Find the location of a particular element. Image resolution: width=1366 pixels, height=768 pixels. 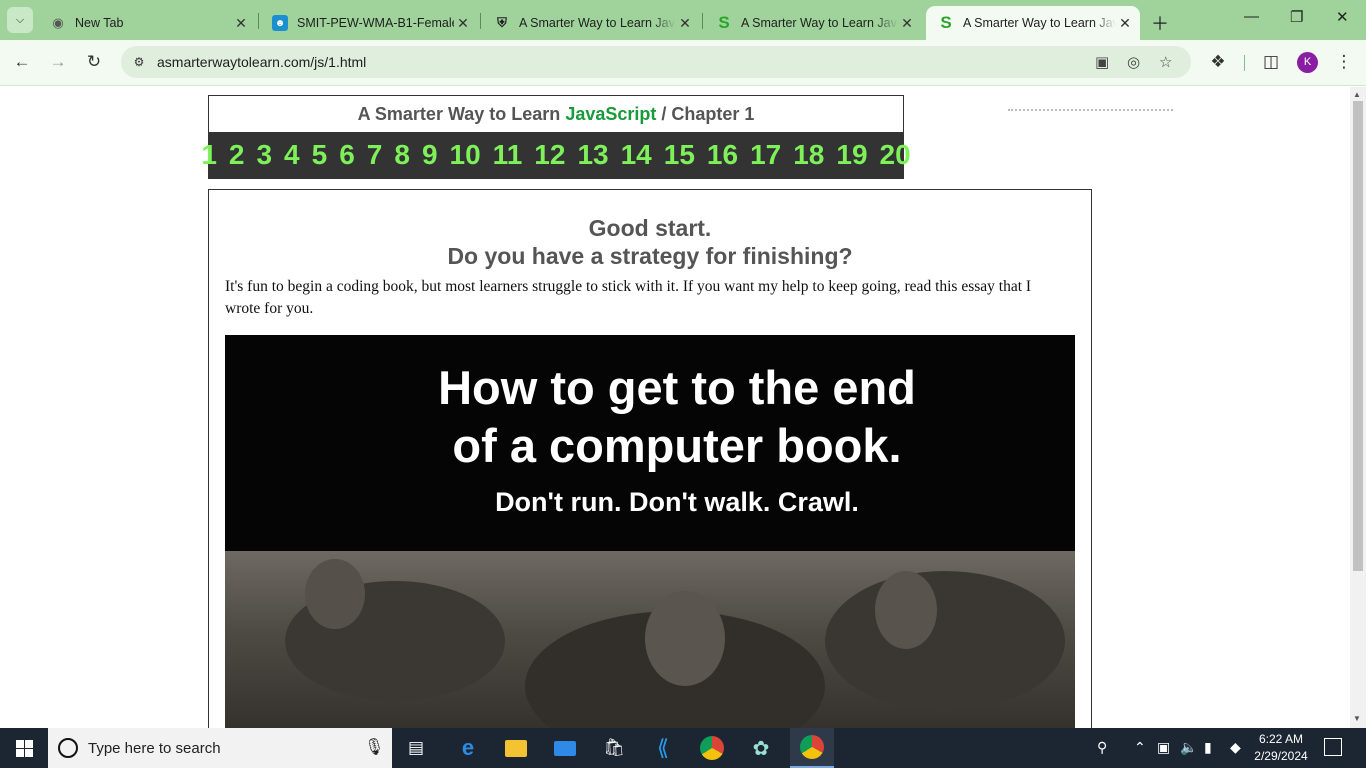

restore-button: ❐ is located at coordinates (1296, 17).